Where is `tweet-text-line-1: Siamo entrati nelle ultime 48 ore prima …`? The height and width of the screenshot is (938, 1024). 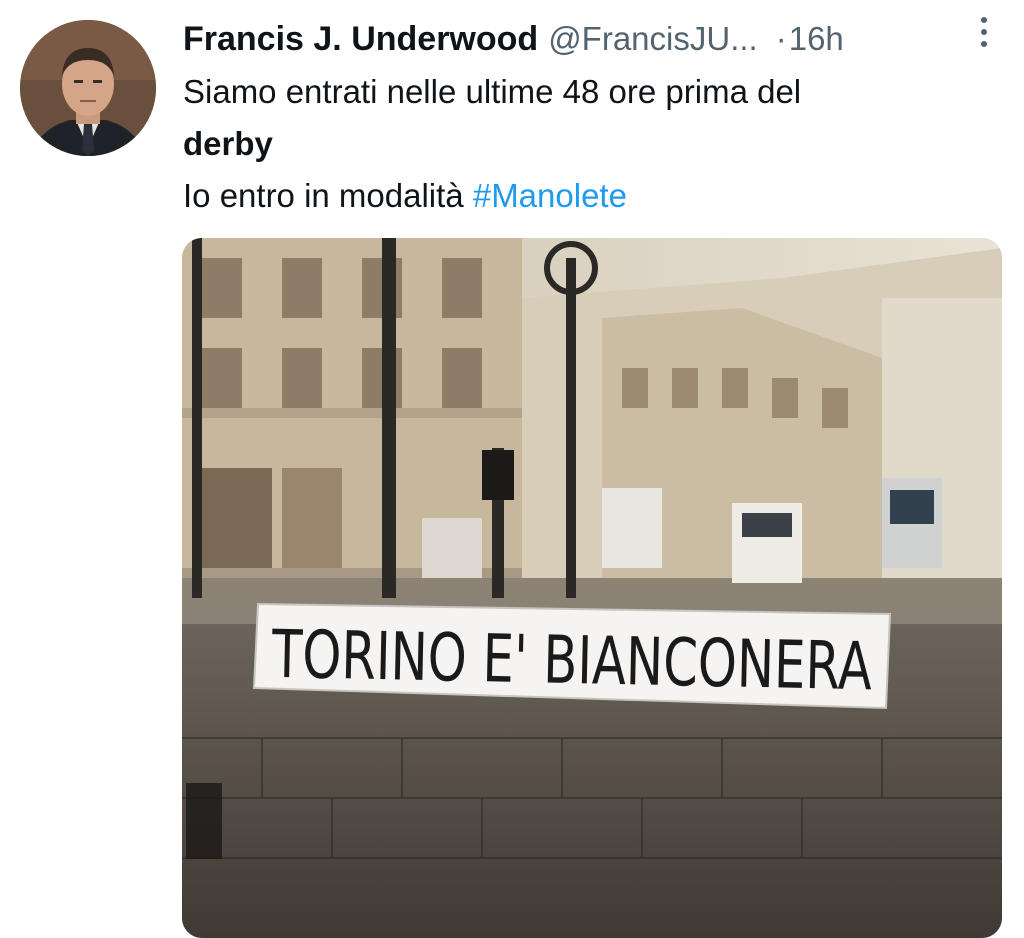 tweet-text-line-1: Siamo entrati nelle ultime 48 ore prima … is located at coordinates (492, 91).